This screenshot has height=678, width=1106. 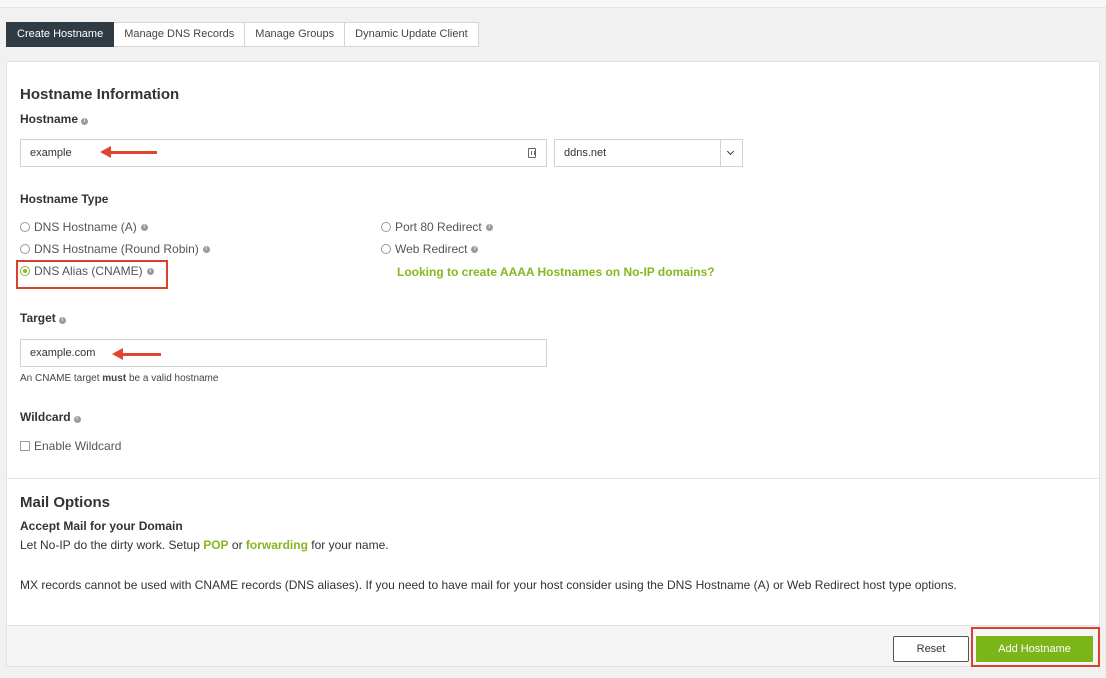 What do you see at coordinates (45, 417) in the screenshot?
I see `wildcard-label: Wildcard` at bounding box center [45, 417].